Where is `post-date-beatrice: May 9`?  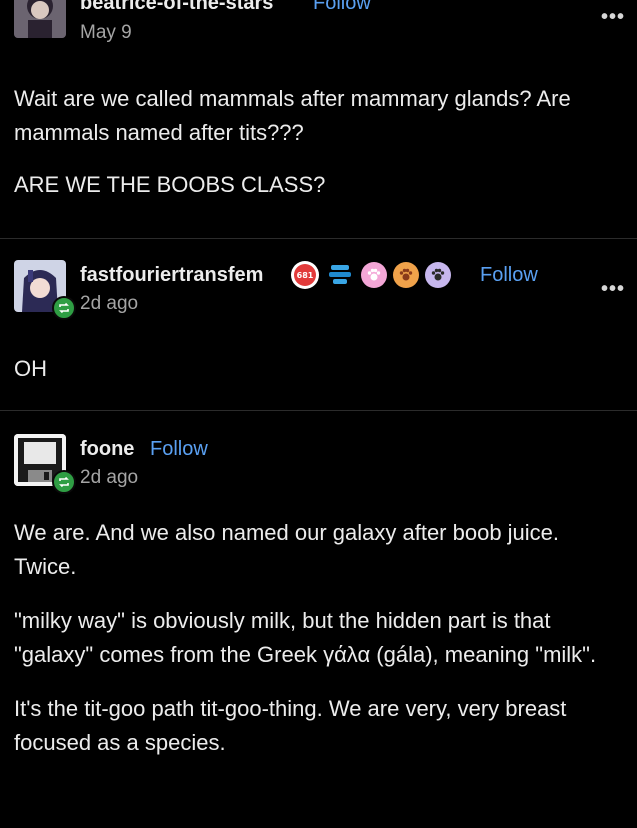
post-date-beatrice: May 9 is located at coordinates (106, 32).